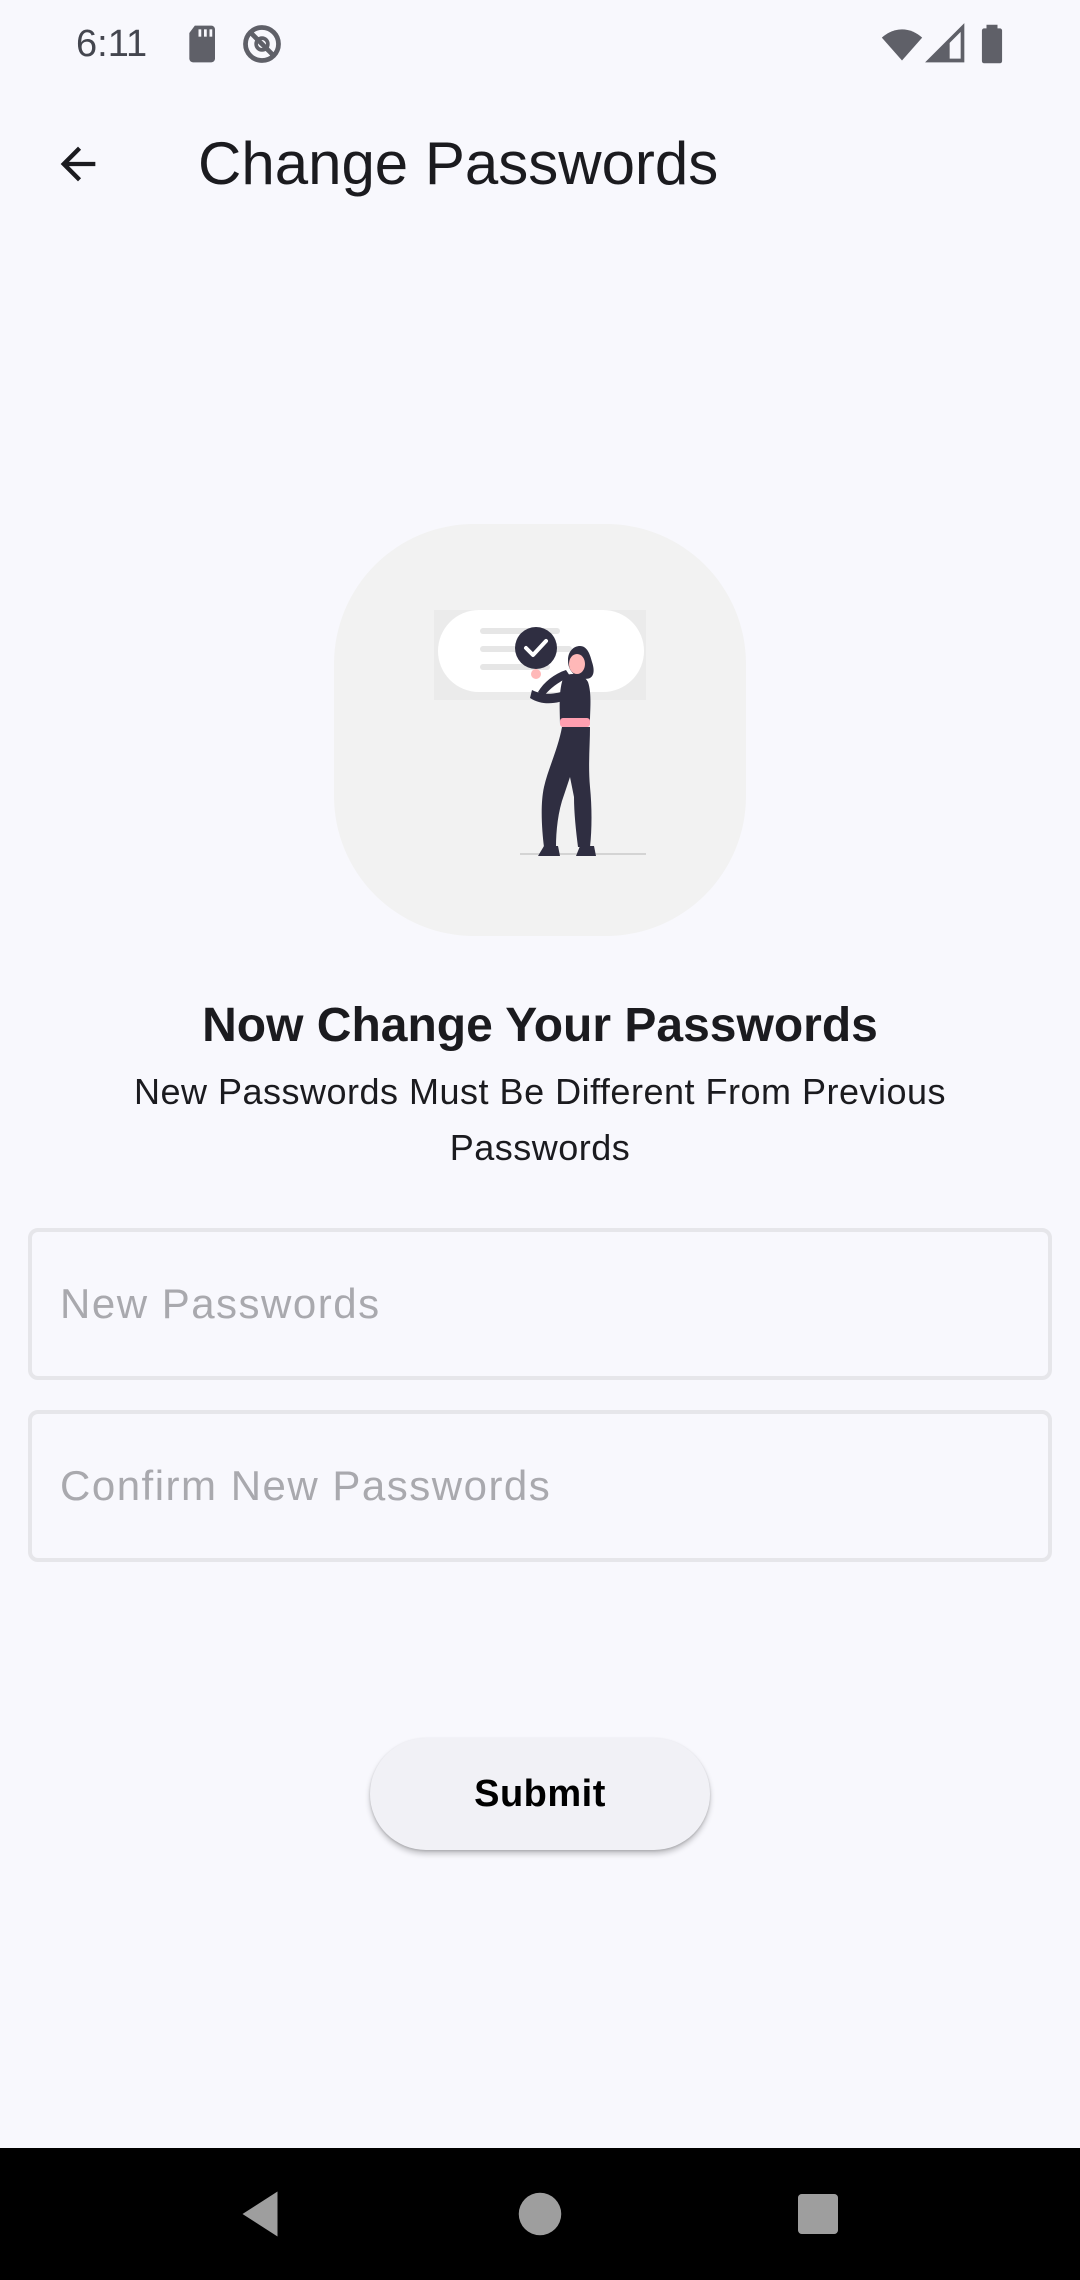  What do you see at coordinates (992, 44) in the screenshot?
I see `battery-icon` at bounding box center [992, 44].